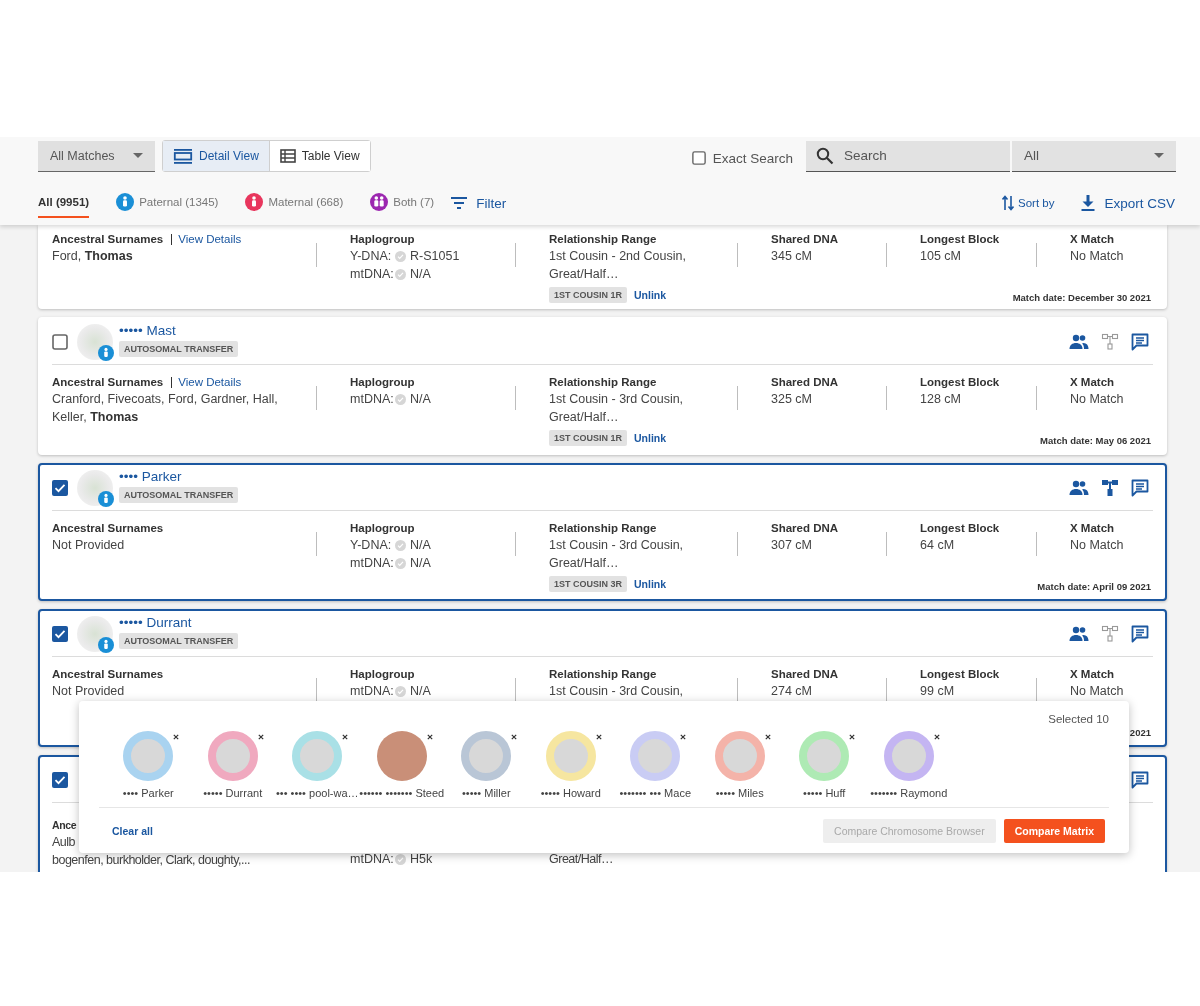 The image size is (1200, 1006). Describe the element at coordinates (147, 330) in the screenshot. I see `match-name-link: ••••• Mast` at that location.